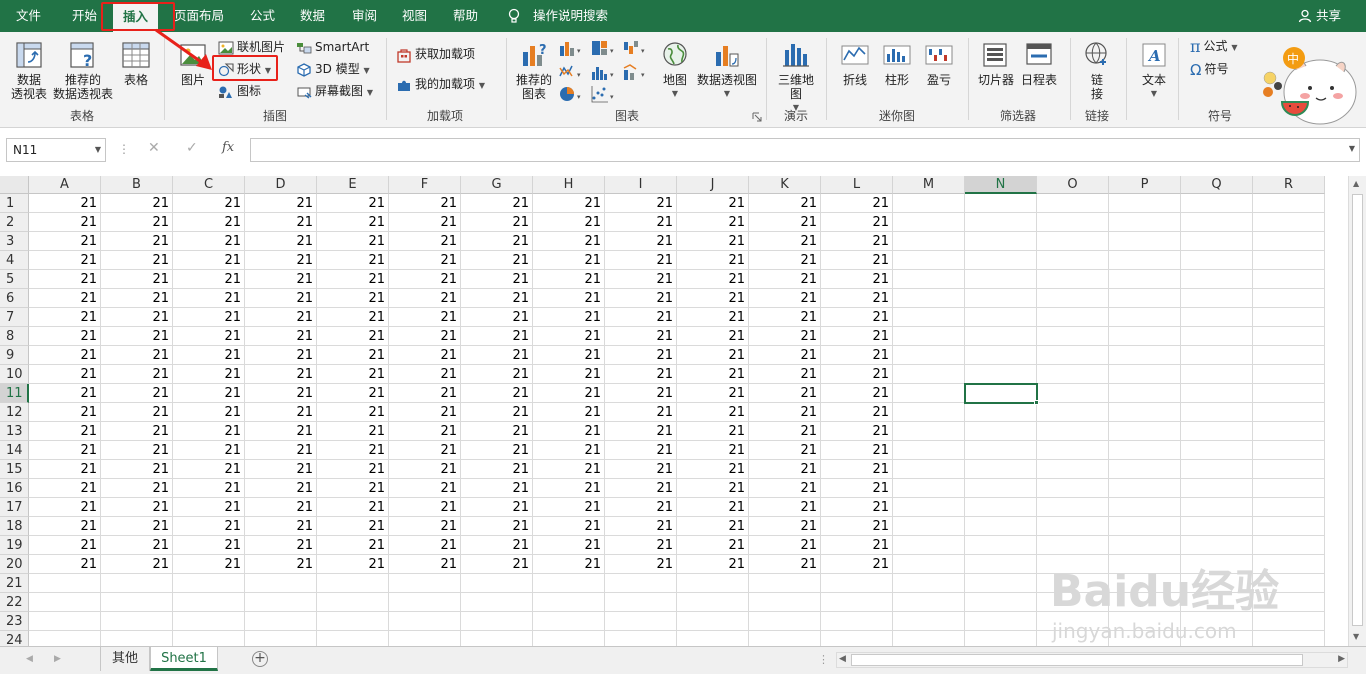 Image resolution: width=1366 pixels, height=674 pixels. What do you see at coordinates (1217, 260) in the screenshot?
I see `cell-Q4` at bounding box center [1217, 260].